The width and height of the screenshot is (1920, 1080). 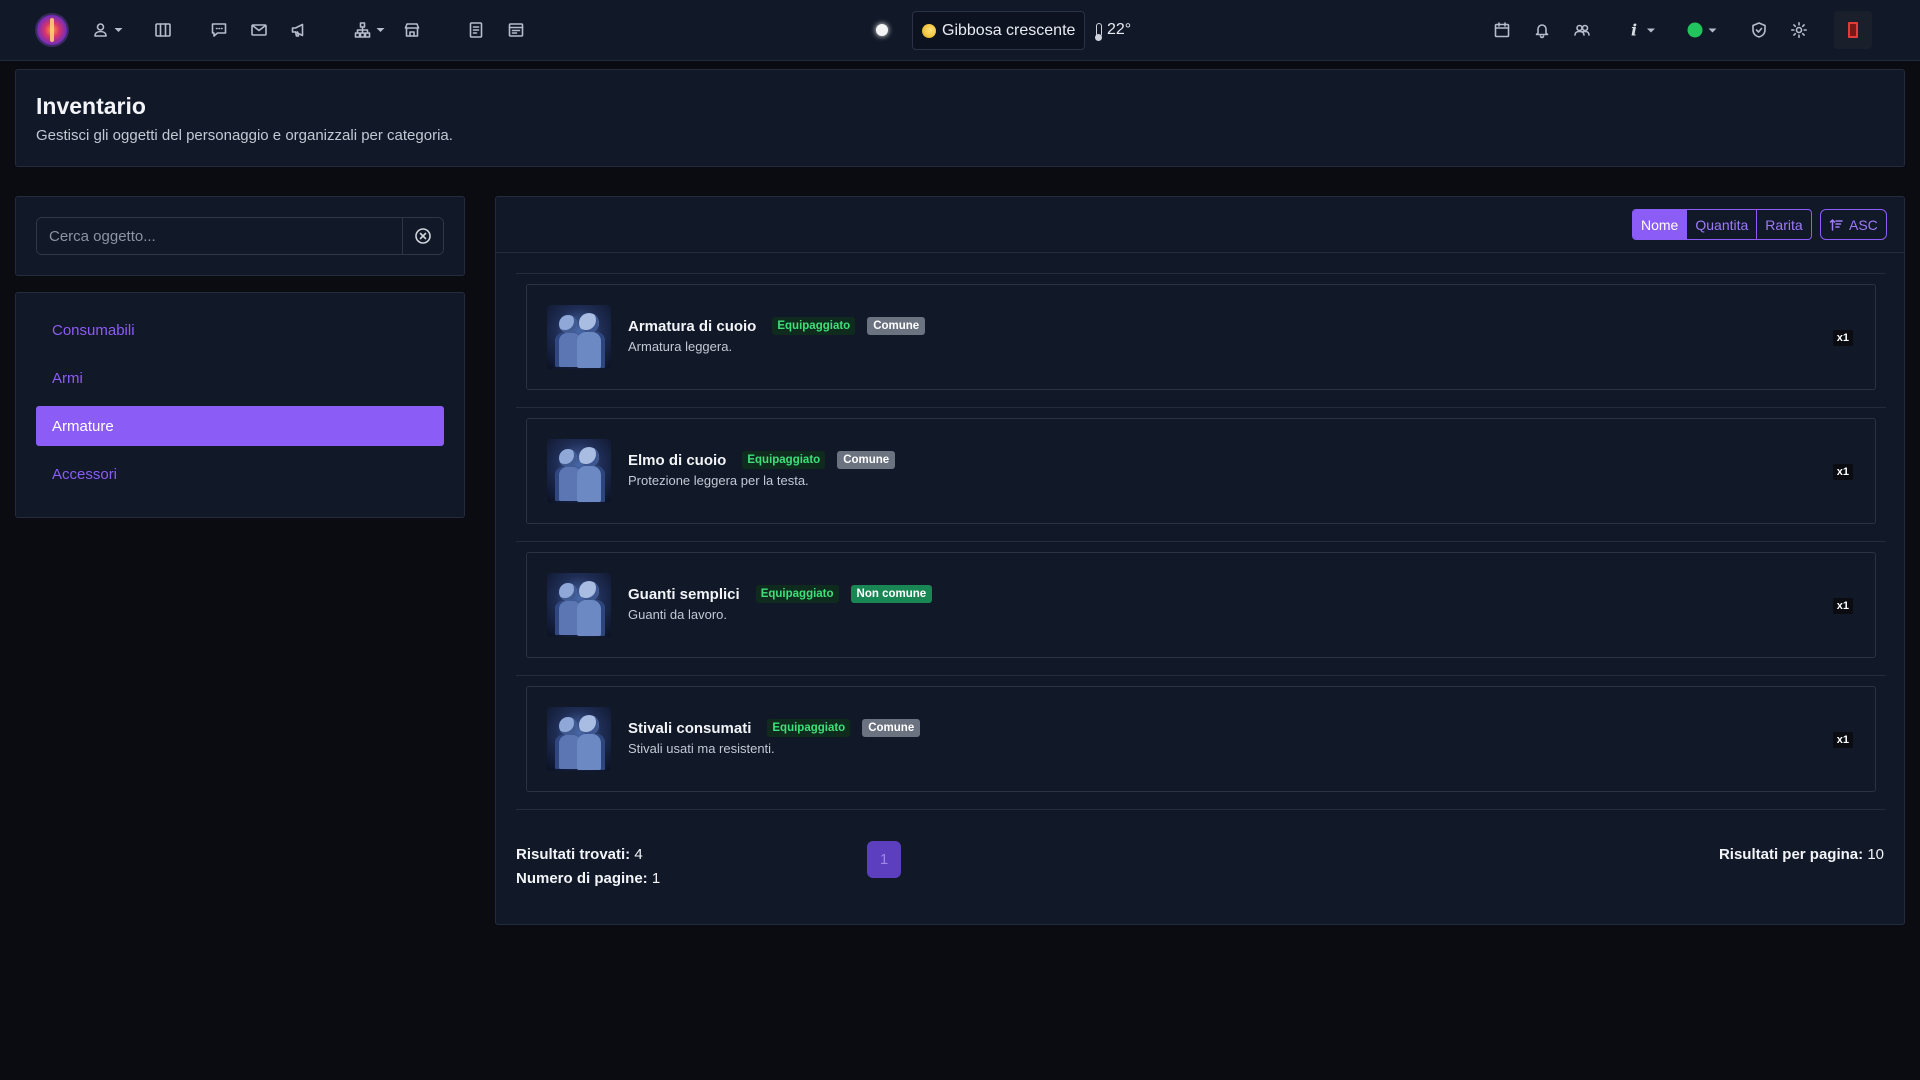 I want to click on security-button, so click(x=1759, y=30).